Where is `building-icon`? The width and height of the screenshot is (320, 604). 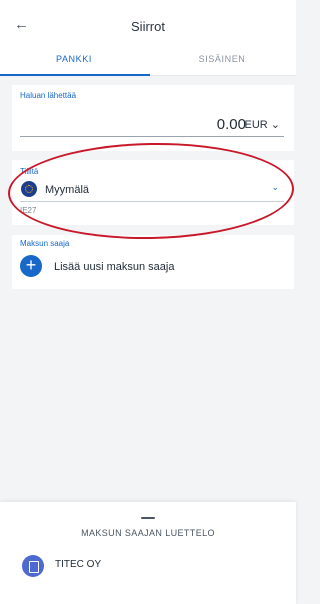 building-icon is located at coordinates (33, 566).